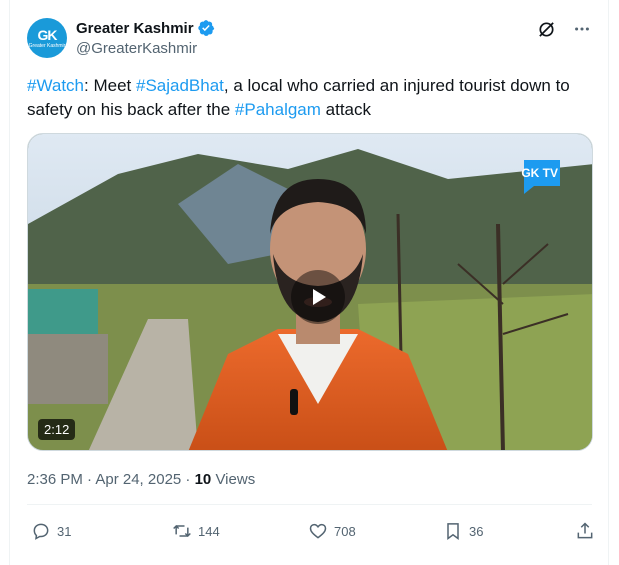 The width and height of the screenshot is (619, 565). Describe the element at coordinates (539, 173) in the screenshot. I see `channel-watermark: GK TV` at that location.